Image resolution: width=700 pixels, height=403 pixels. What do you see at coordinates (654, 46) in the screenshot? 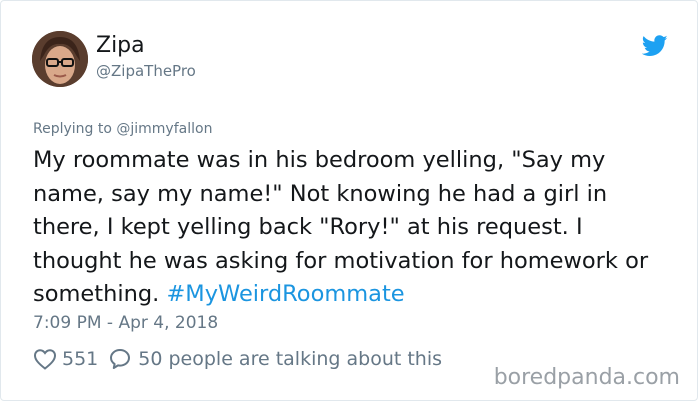
I see `twitter-bird-icon` at bounding box center [654, 46].